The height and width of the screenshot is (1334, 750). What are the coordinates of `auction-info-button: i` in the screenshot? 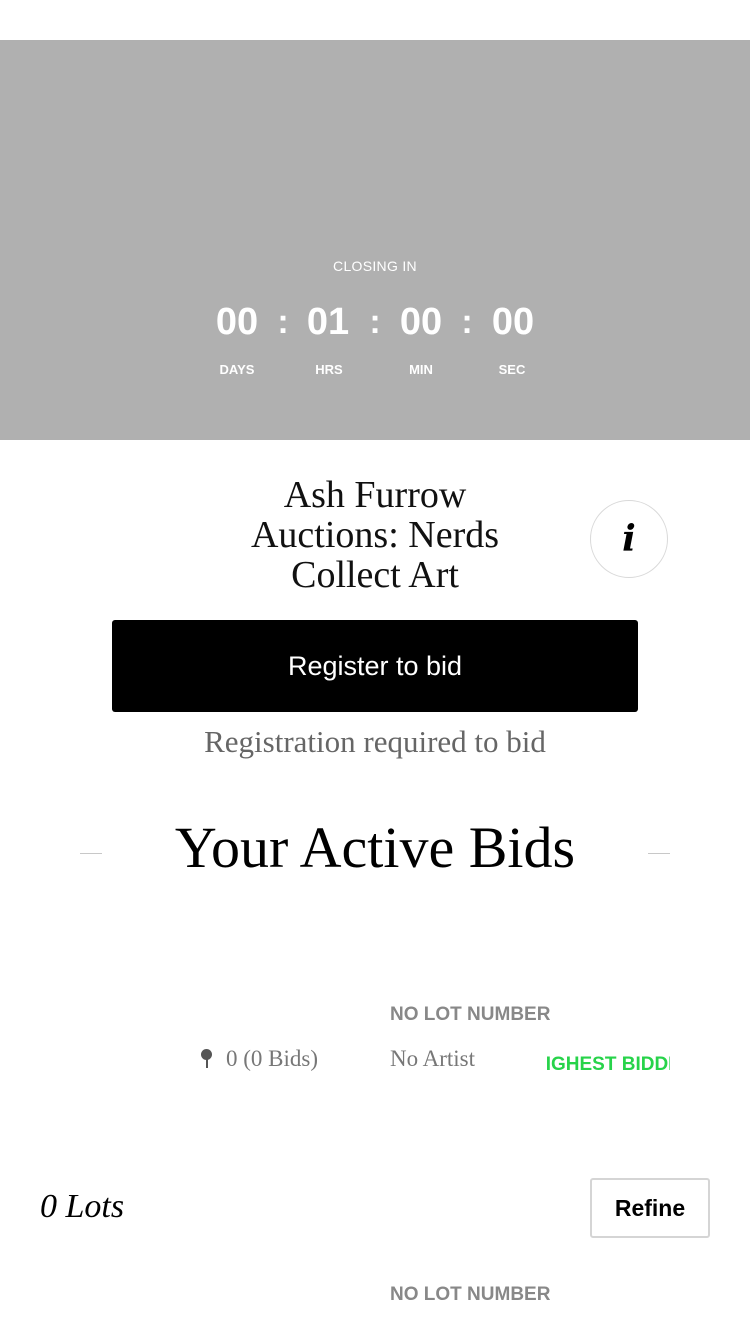 It's located at (629, 539).